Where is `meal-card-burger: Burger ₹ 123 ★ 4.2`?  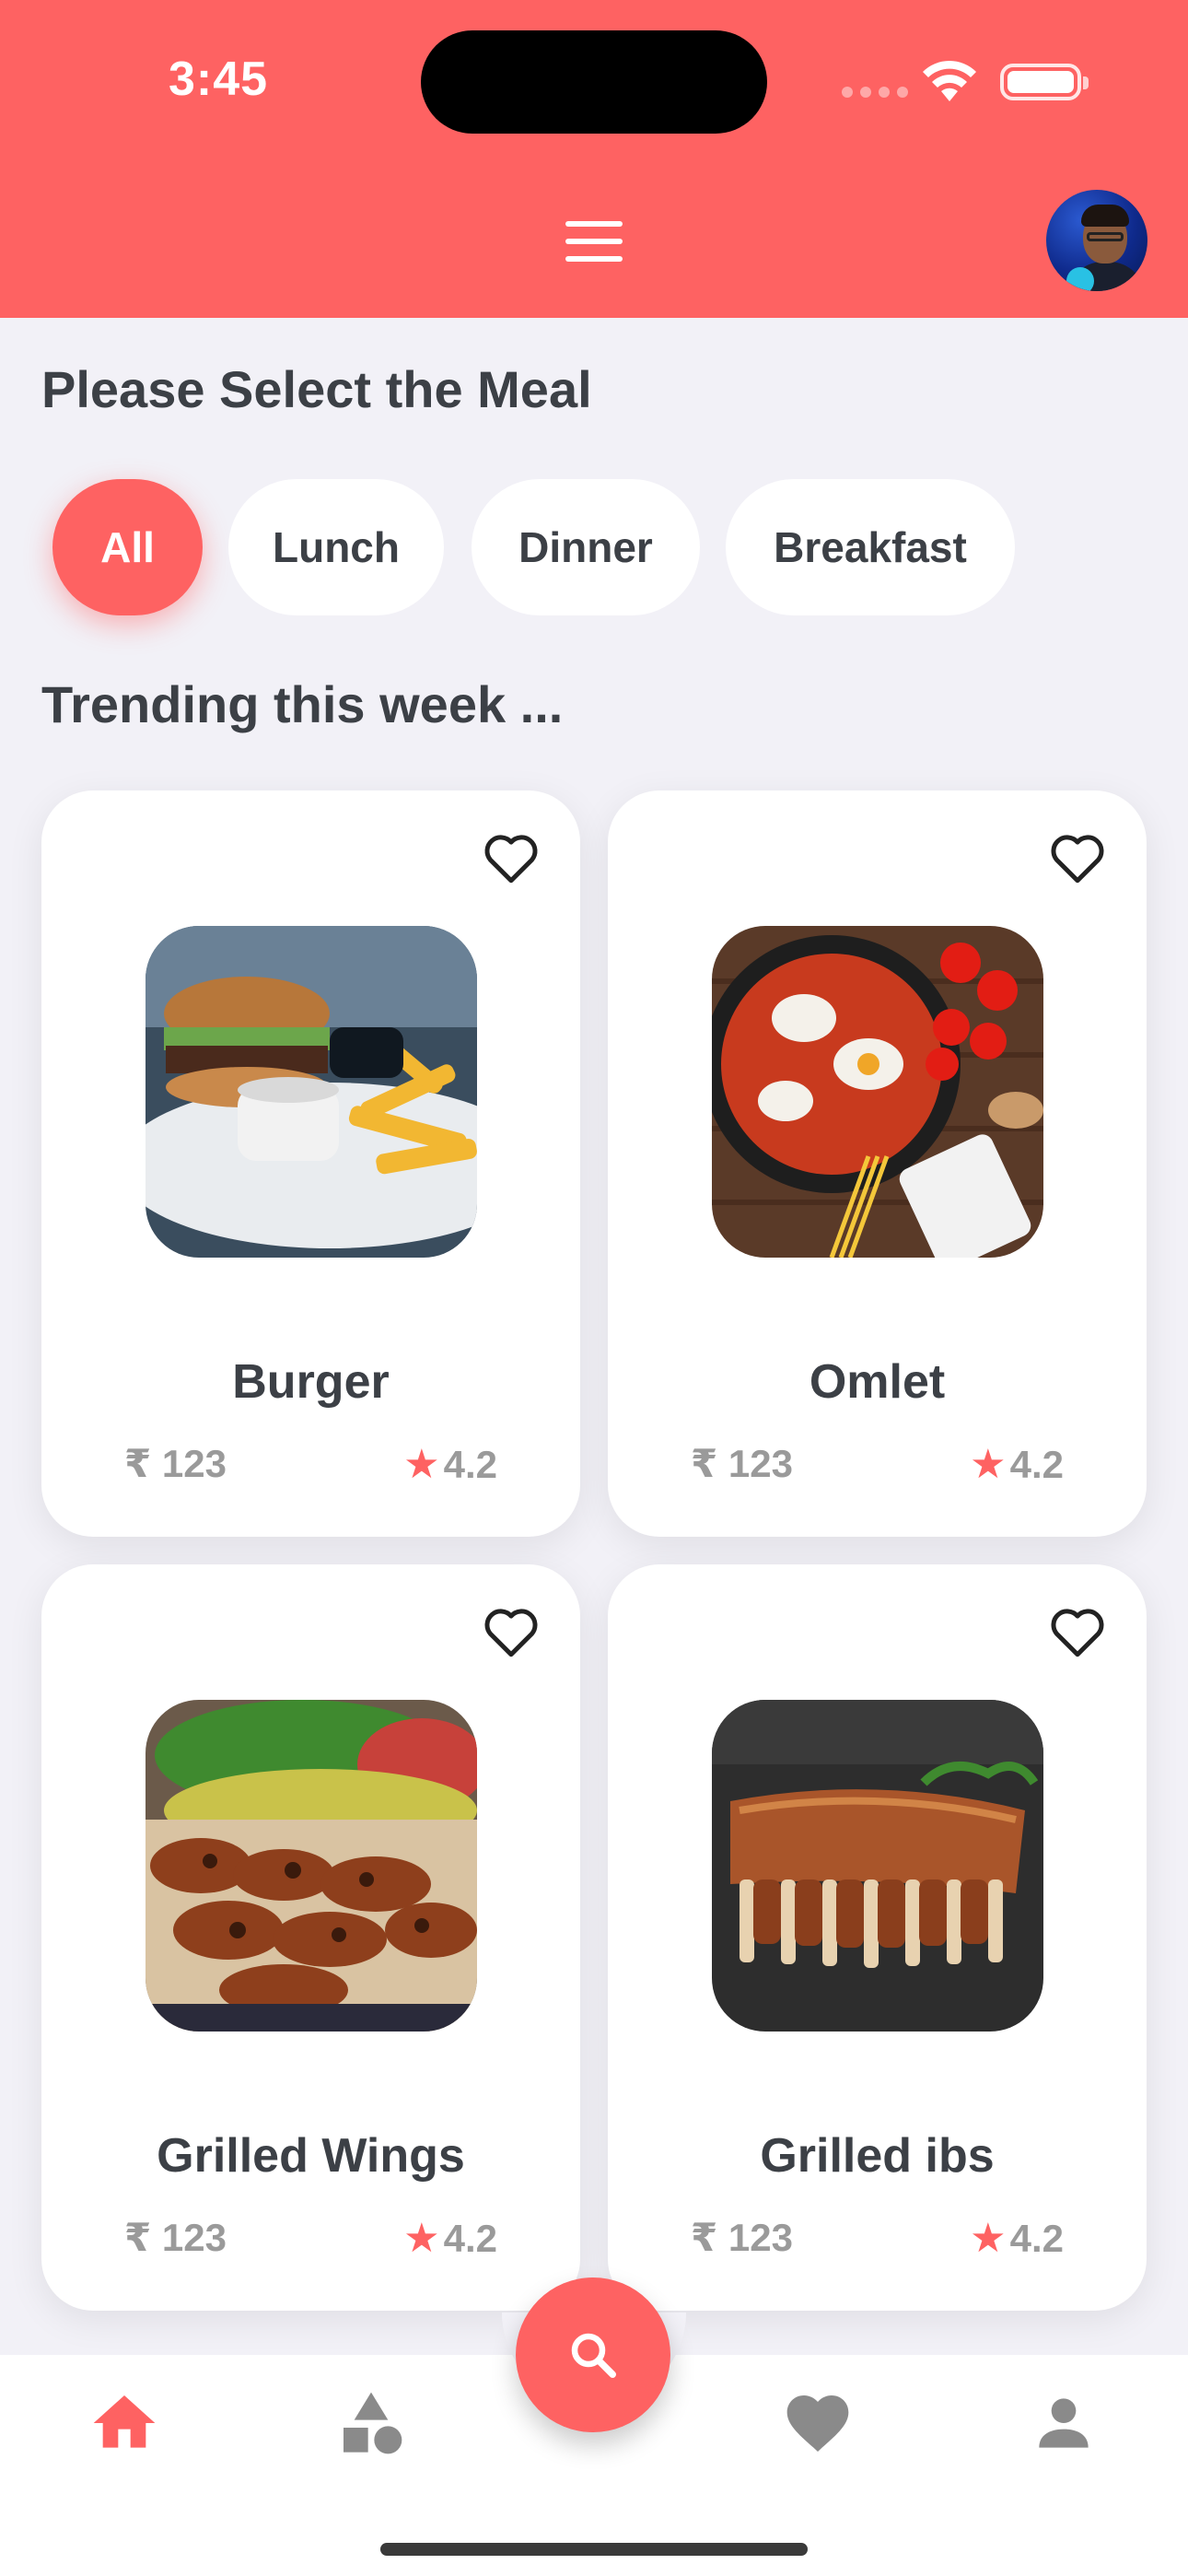 meal-card-burger: Burger ₹ 123 ★ 4.2 is located at coordinates (311, 1163).